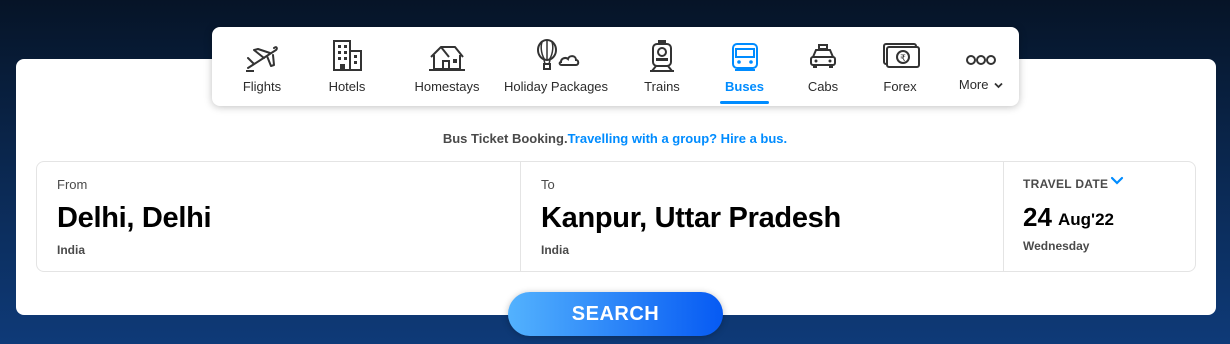 The image size is (1230, 344). I want to click on to-field: To Kanpur, Uttar Pradesh India, so click(762, 216).